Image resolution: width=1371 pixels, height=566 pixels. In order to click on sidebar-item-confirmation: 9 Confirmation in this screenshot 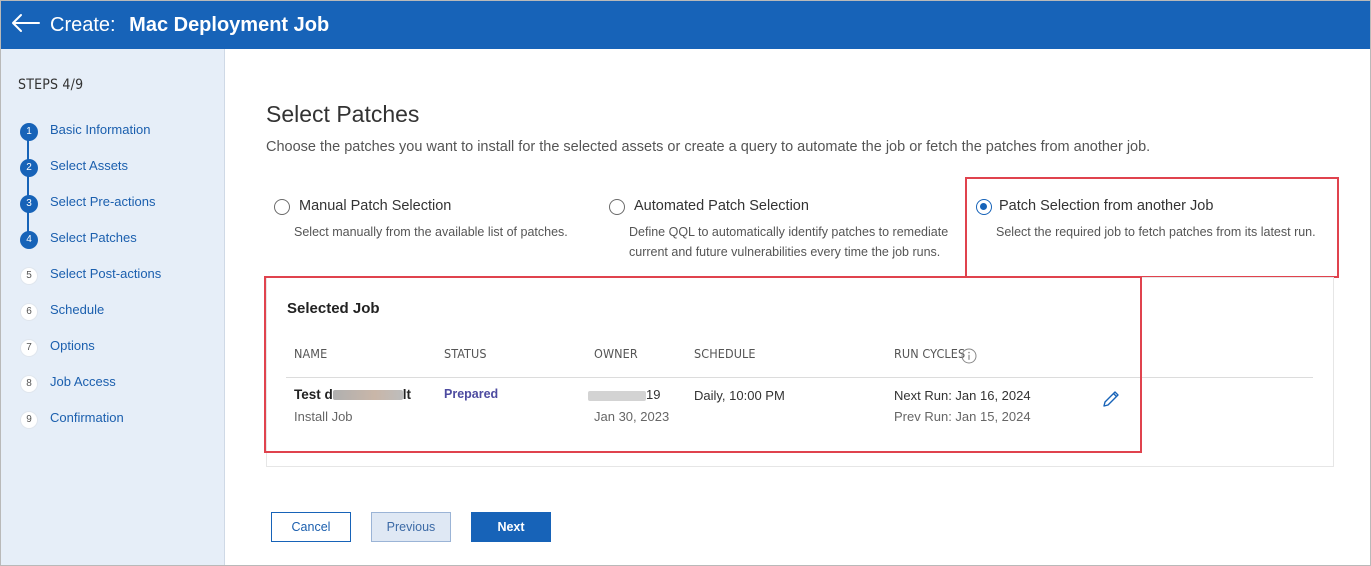, I will do `click(118, 419)`.